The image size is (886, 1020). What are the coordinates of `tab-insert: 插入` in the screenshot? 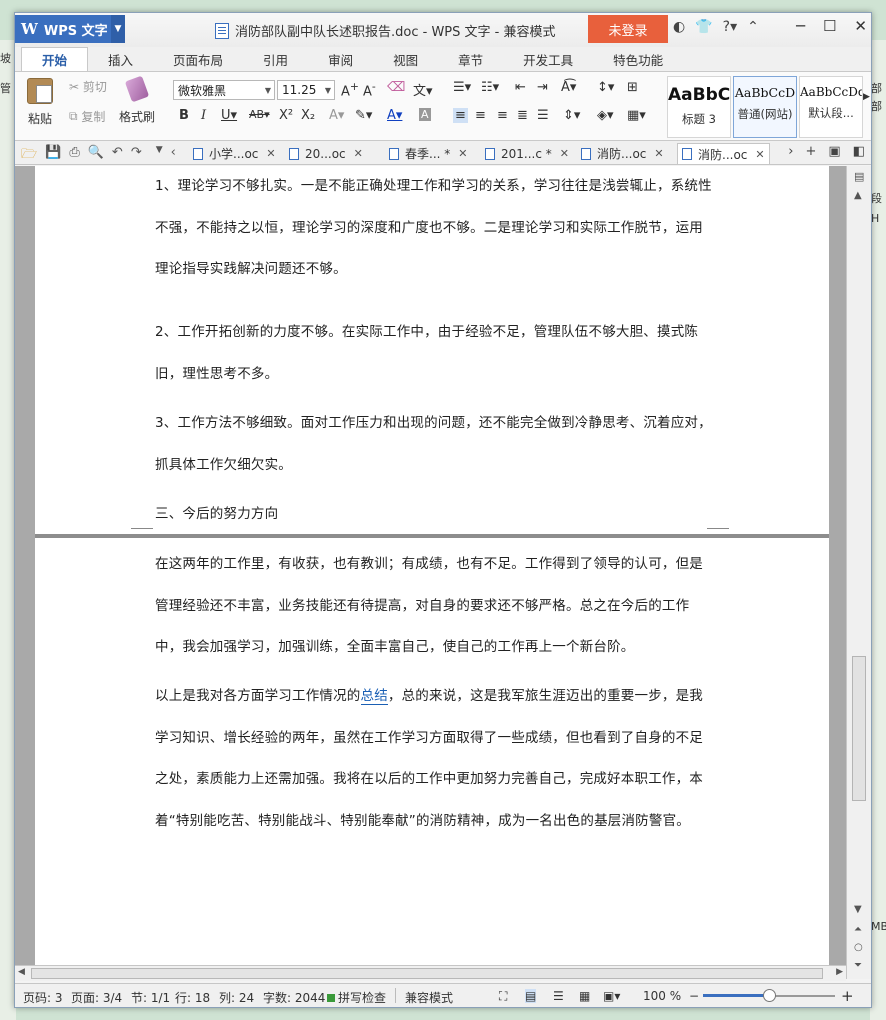 It's located at (120, 59).